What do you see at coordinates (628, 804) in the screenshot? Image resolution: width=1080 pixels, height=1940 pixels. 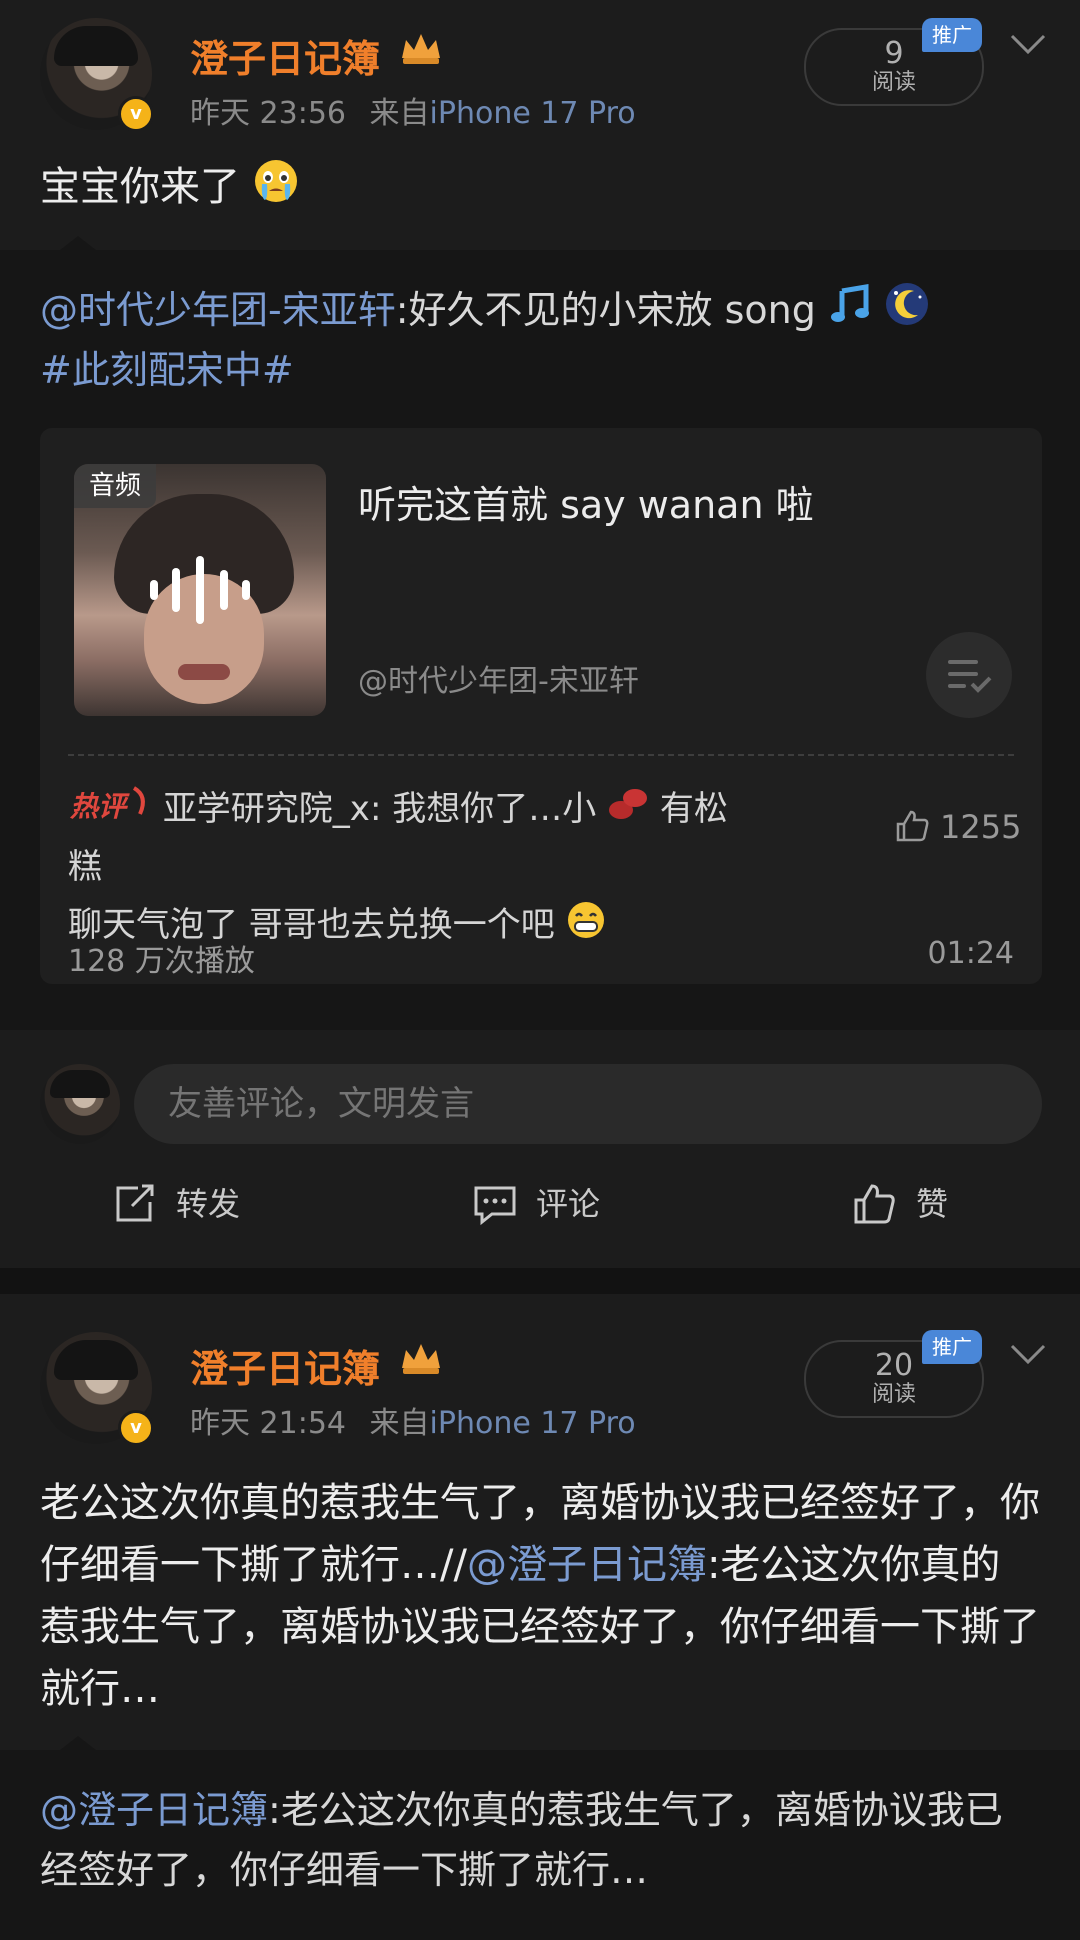 I see `bean-emoji-icon` at bounding box center [628, 804].